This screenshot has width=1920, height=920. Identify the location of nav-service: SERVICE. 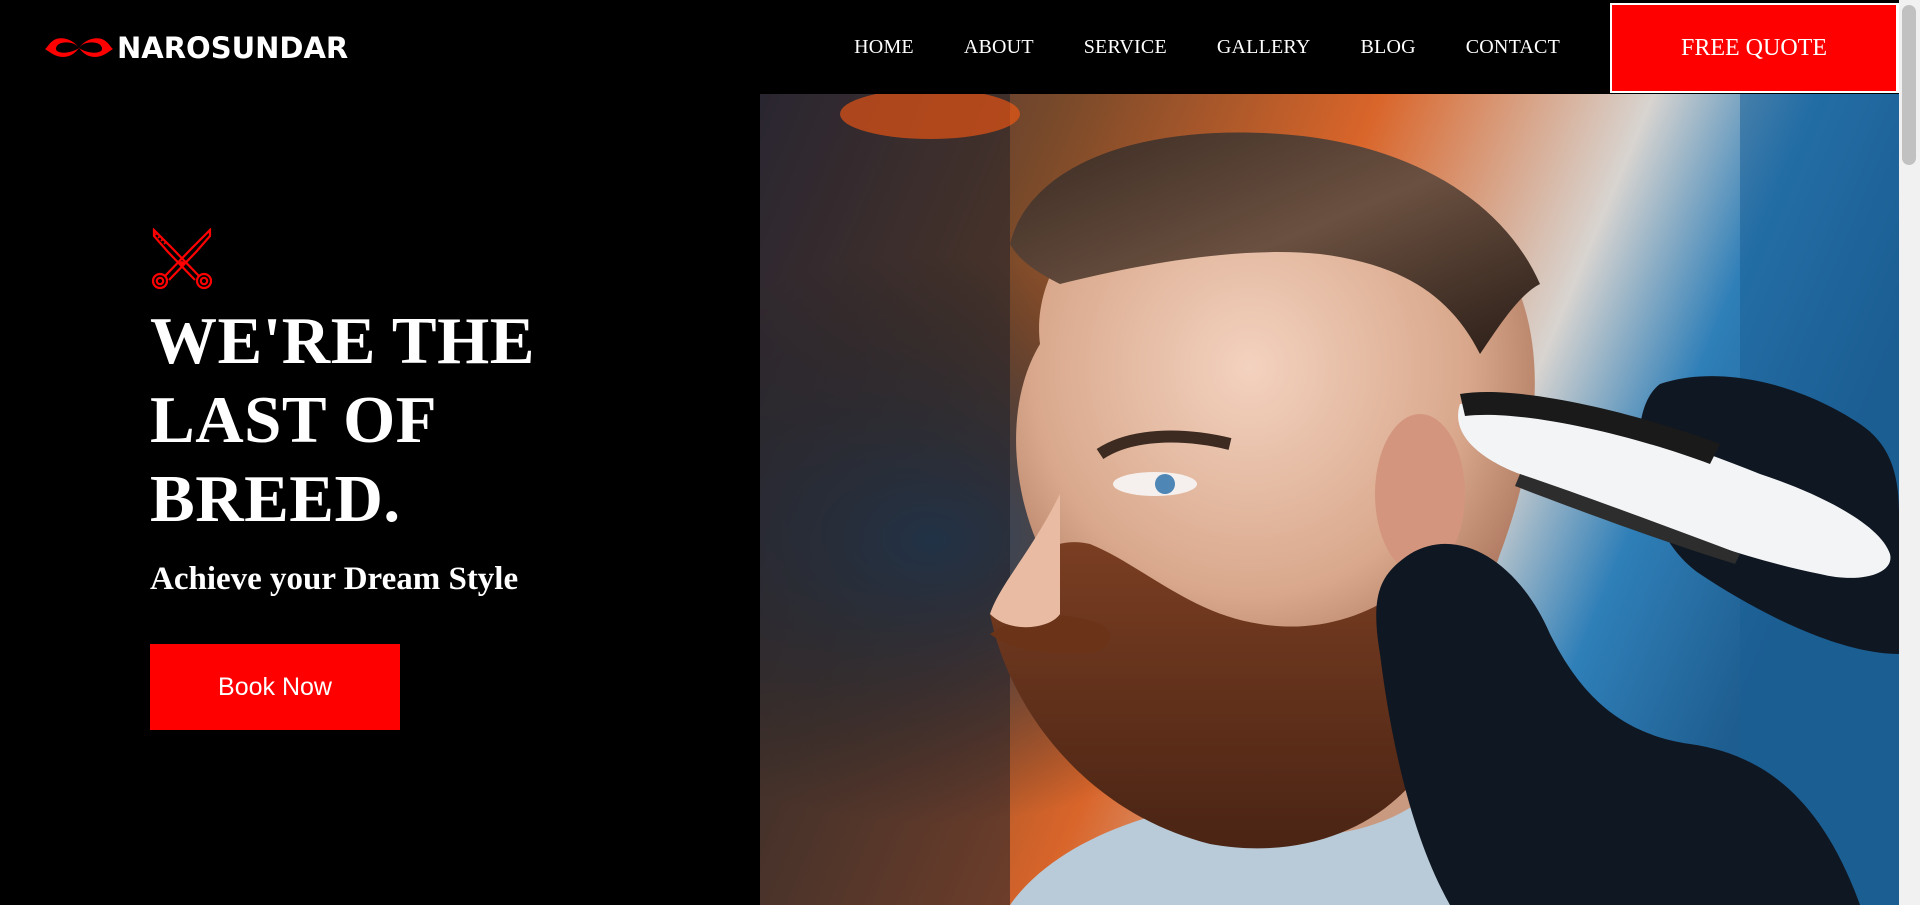
(1125, 47).